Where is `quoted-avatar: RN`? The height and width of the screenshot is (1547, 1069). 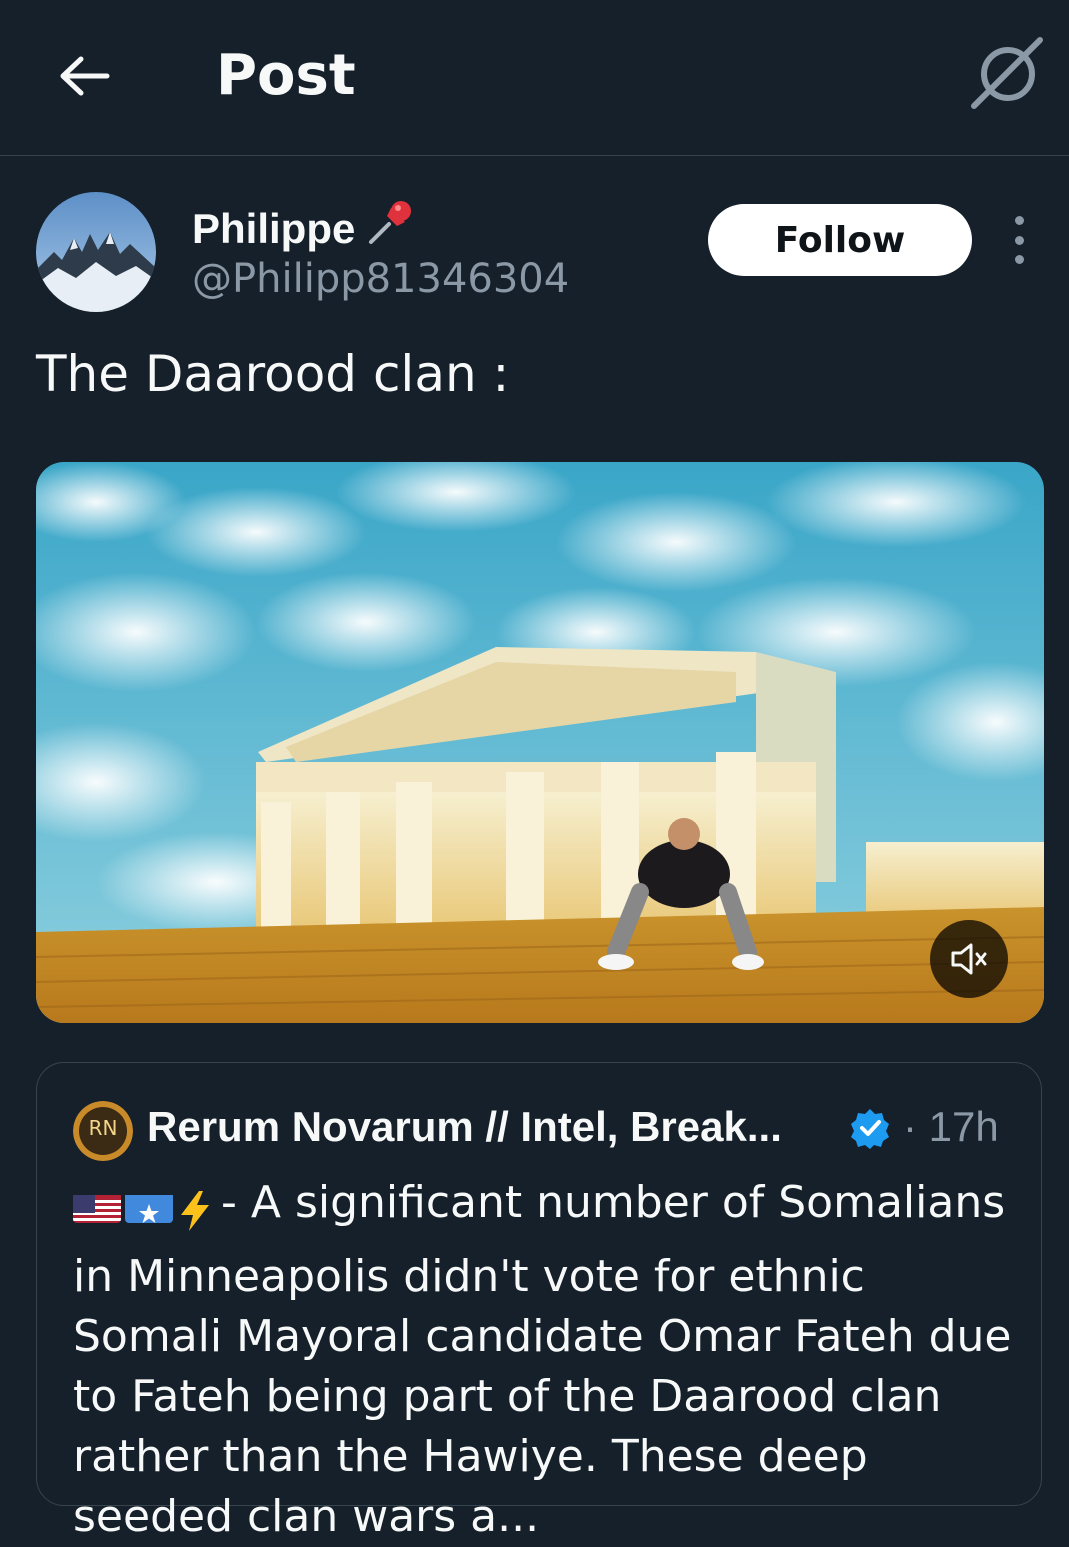 quoted-avatar: RN is located at coordinates (103, 1131).